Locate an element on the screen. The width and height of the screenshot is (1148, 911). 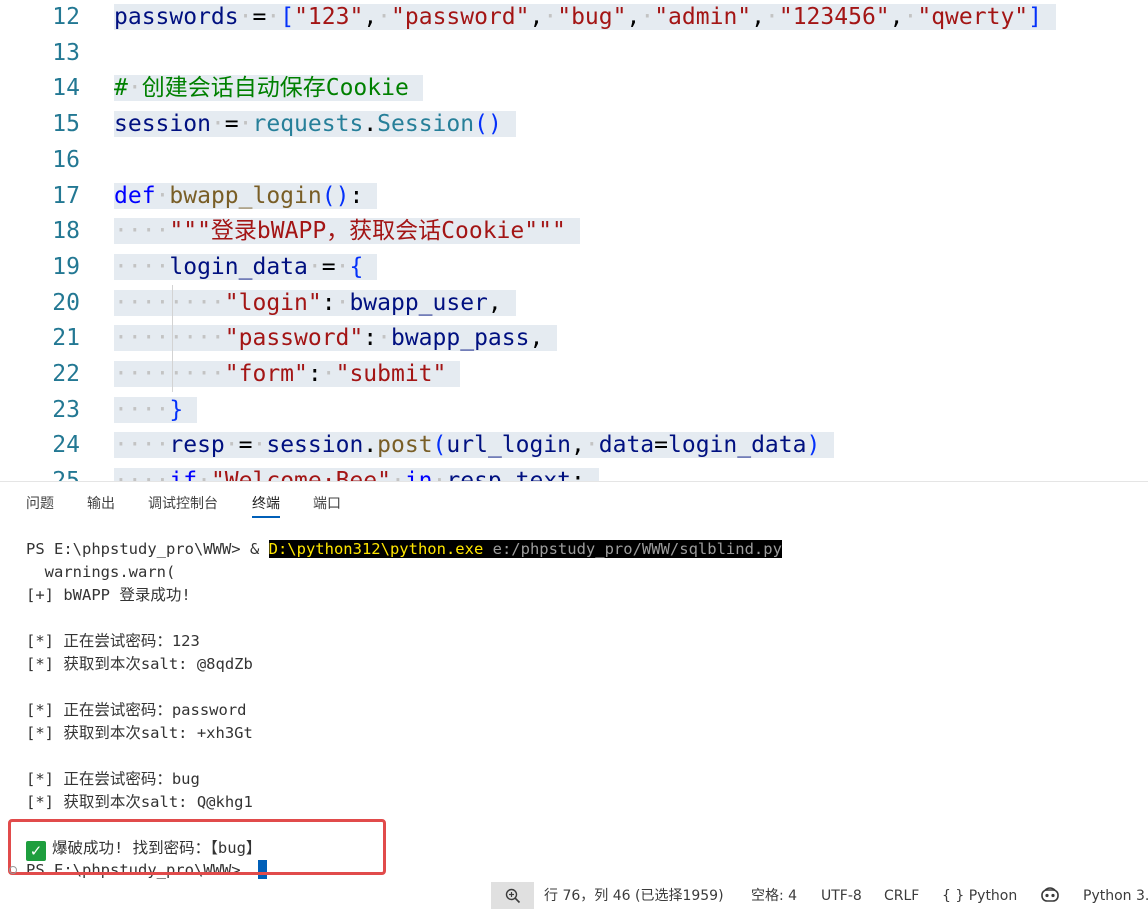
code-text: session·=·requests.Session() is located at coordinates (315, 124).